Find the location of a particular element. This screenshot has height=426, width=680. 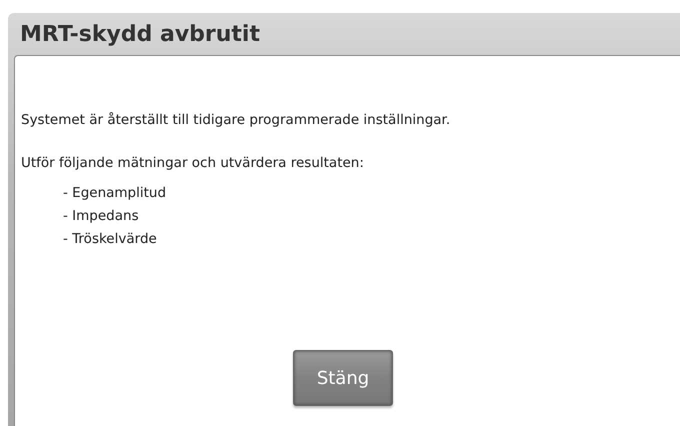

instruction-text: Utför följande mätningar och utvärdera resultaten: is located at coordinates (193, 163).